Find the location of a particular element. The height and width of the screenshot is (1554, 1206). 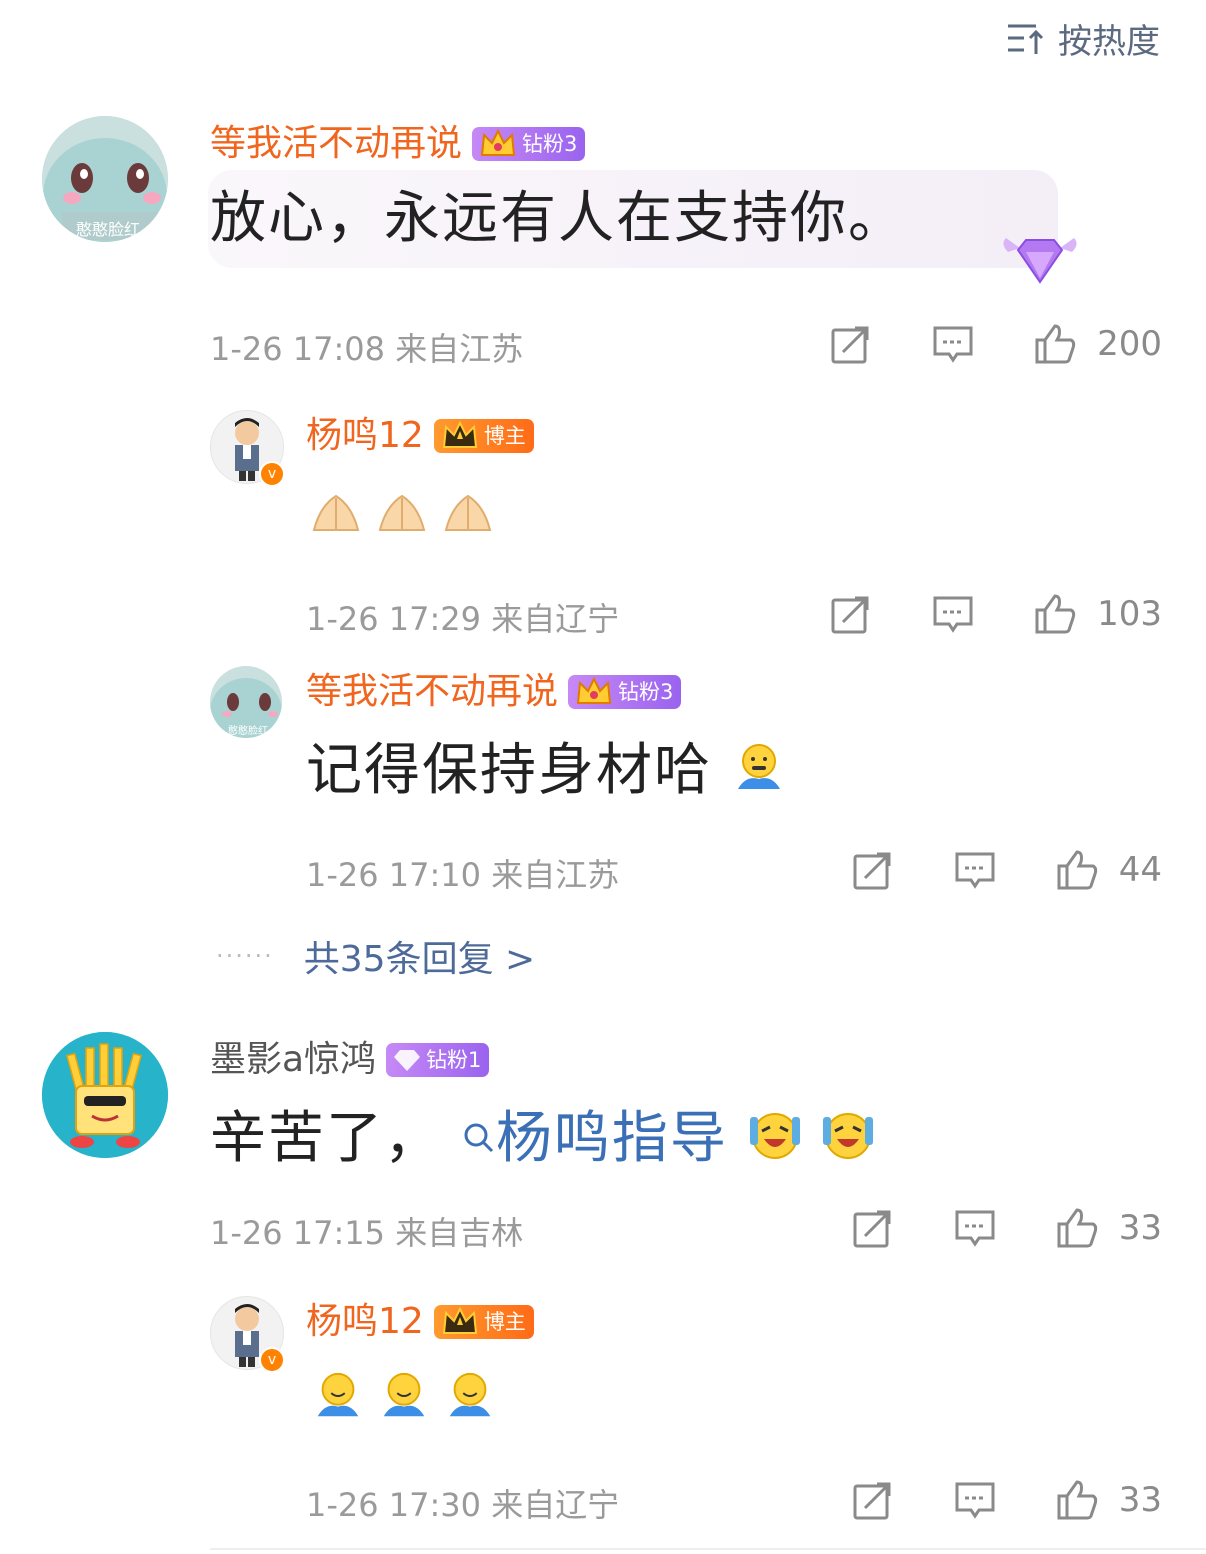

reply-username: 等我活不动再说 钻粉3 is located at coordinates (494, 692).